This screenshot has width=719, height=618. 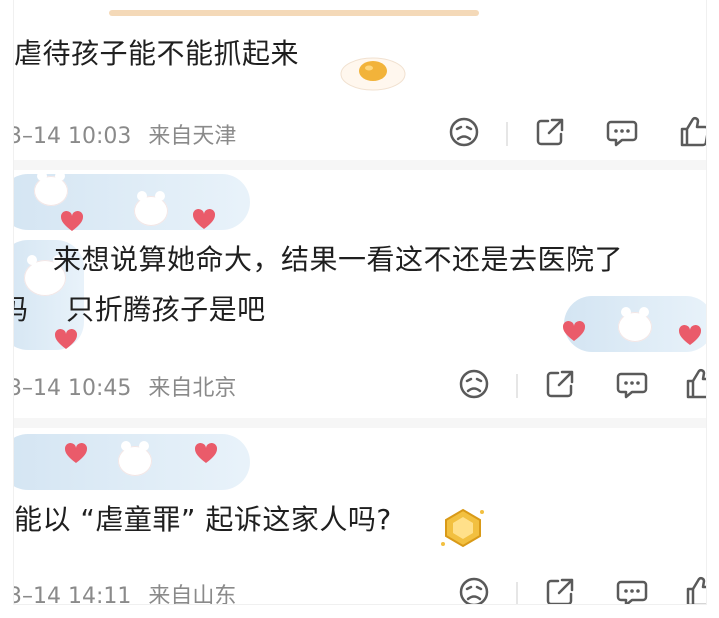 I want to click on comment-location: 来自北京, so click(x=192, y=388).